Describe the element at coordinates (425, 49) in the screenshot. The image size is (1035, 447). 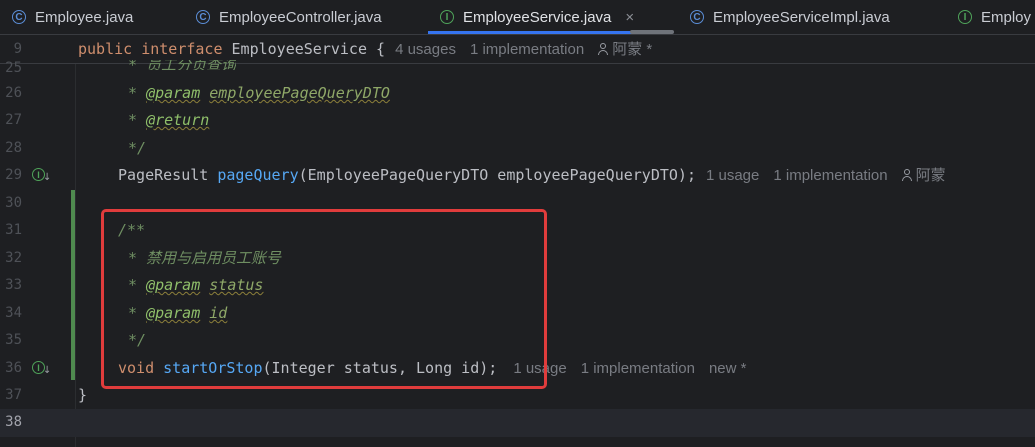
I see `usages-hint: 4 usages` at that location.